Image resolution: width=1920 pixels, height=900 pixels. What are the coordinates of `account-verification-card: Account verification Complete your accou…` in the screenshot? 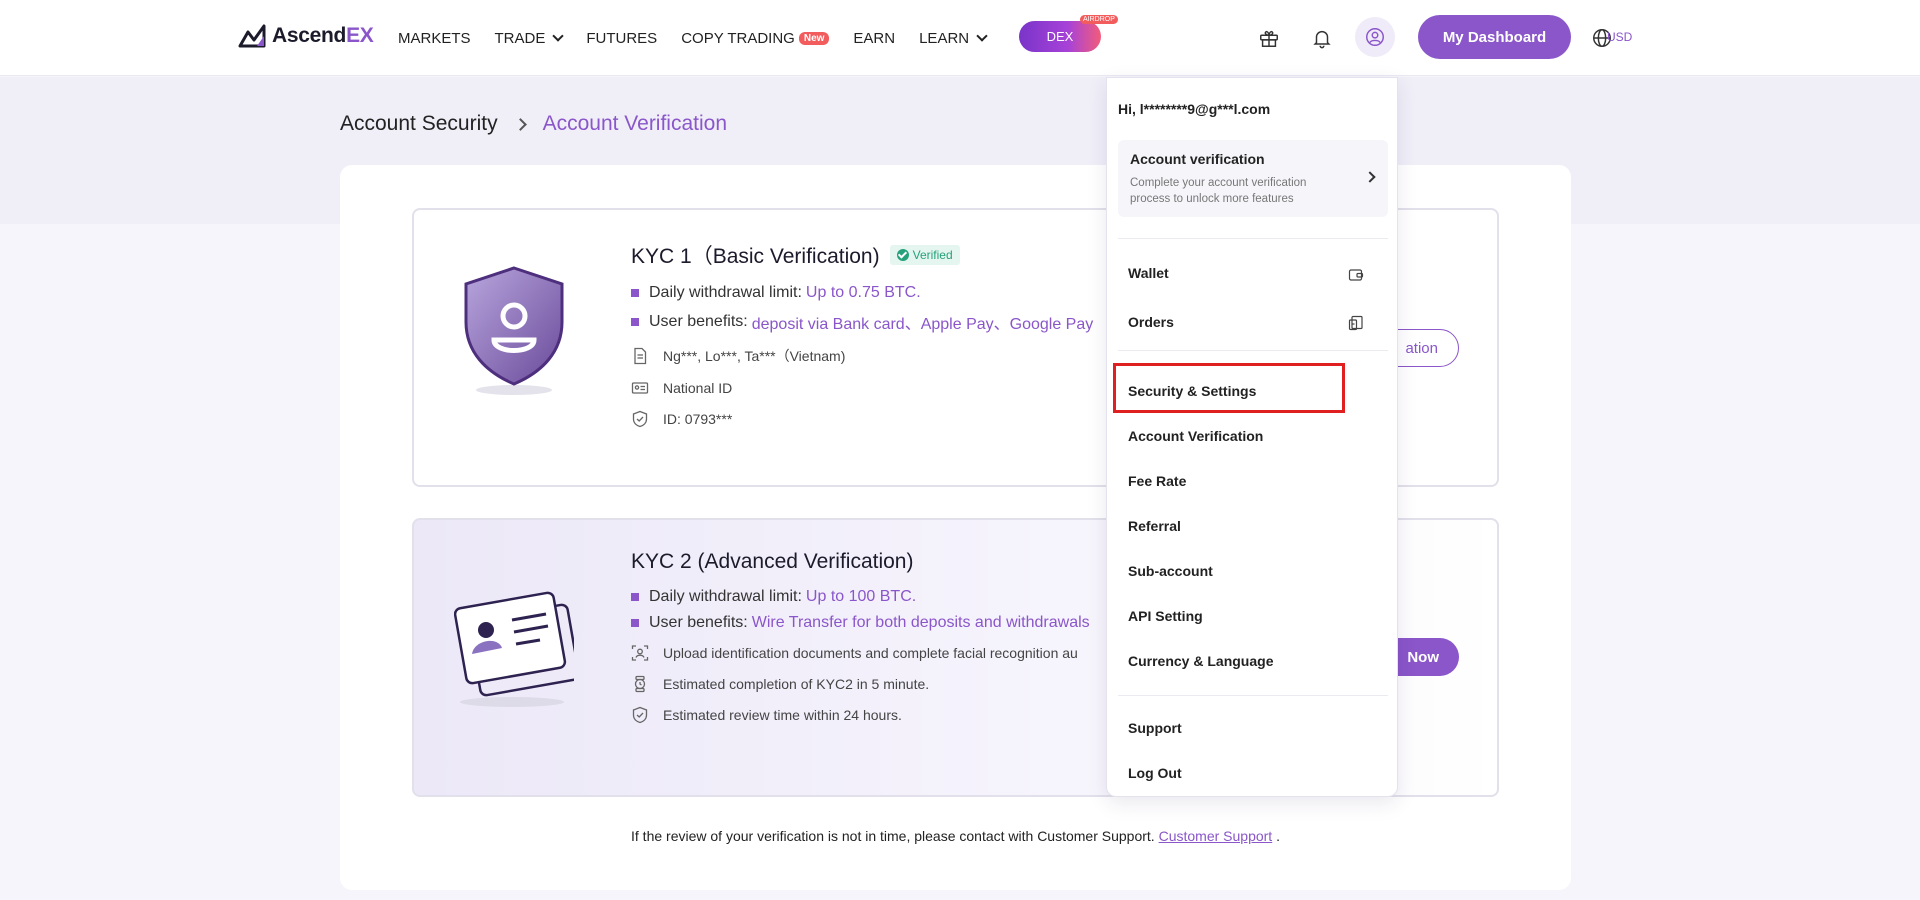 It's located at (1253, 178).